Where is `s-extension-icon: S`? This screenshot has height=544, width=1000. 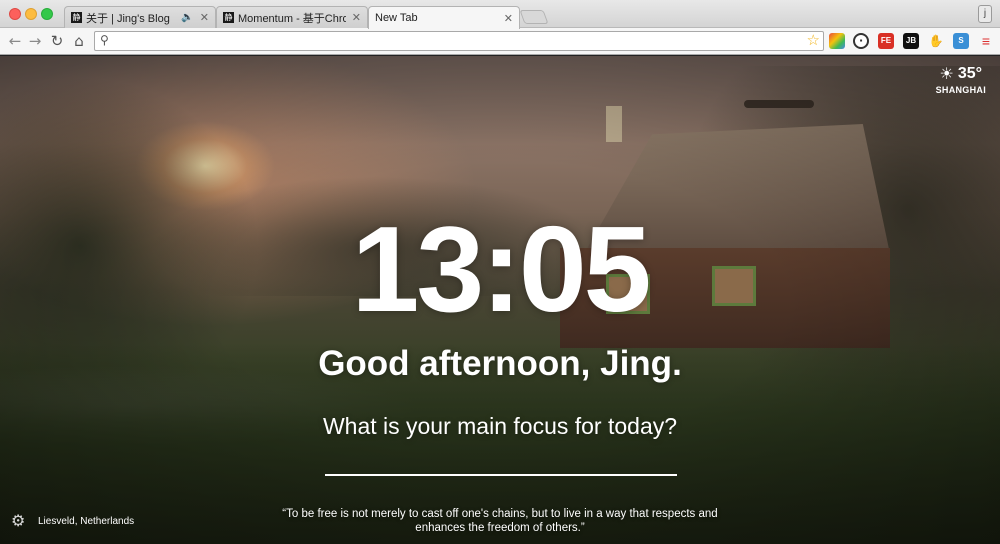 s-extension-icon: S is located at coordinates (961, 41).